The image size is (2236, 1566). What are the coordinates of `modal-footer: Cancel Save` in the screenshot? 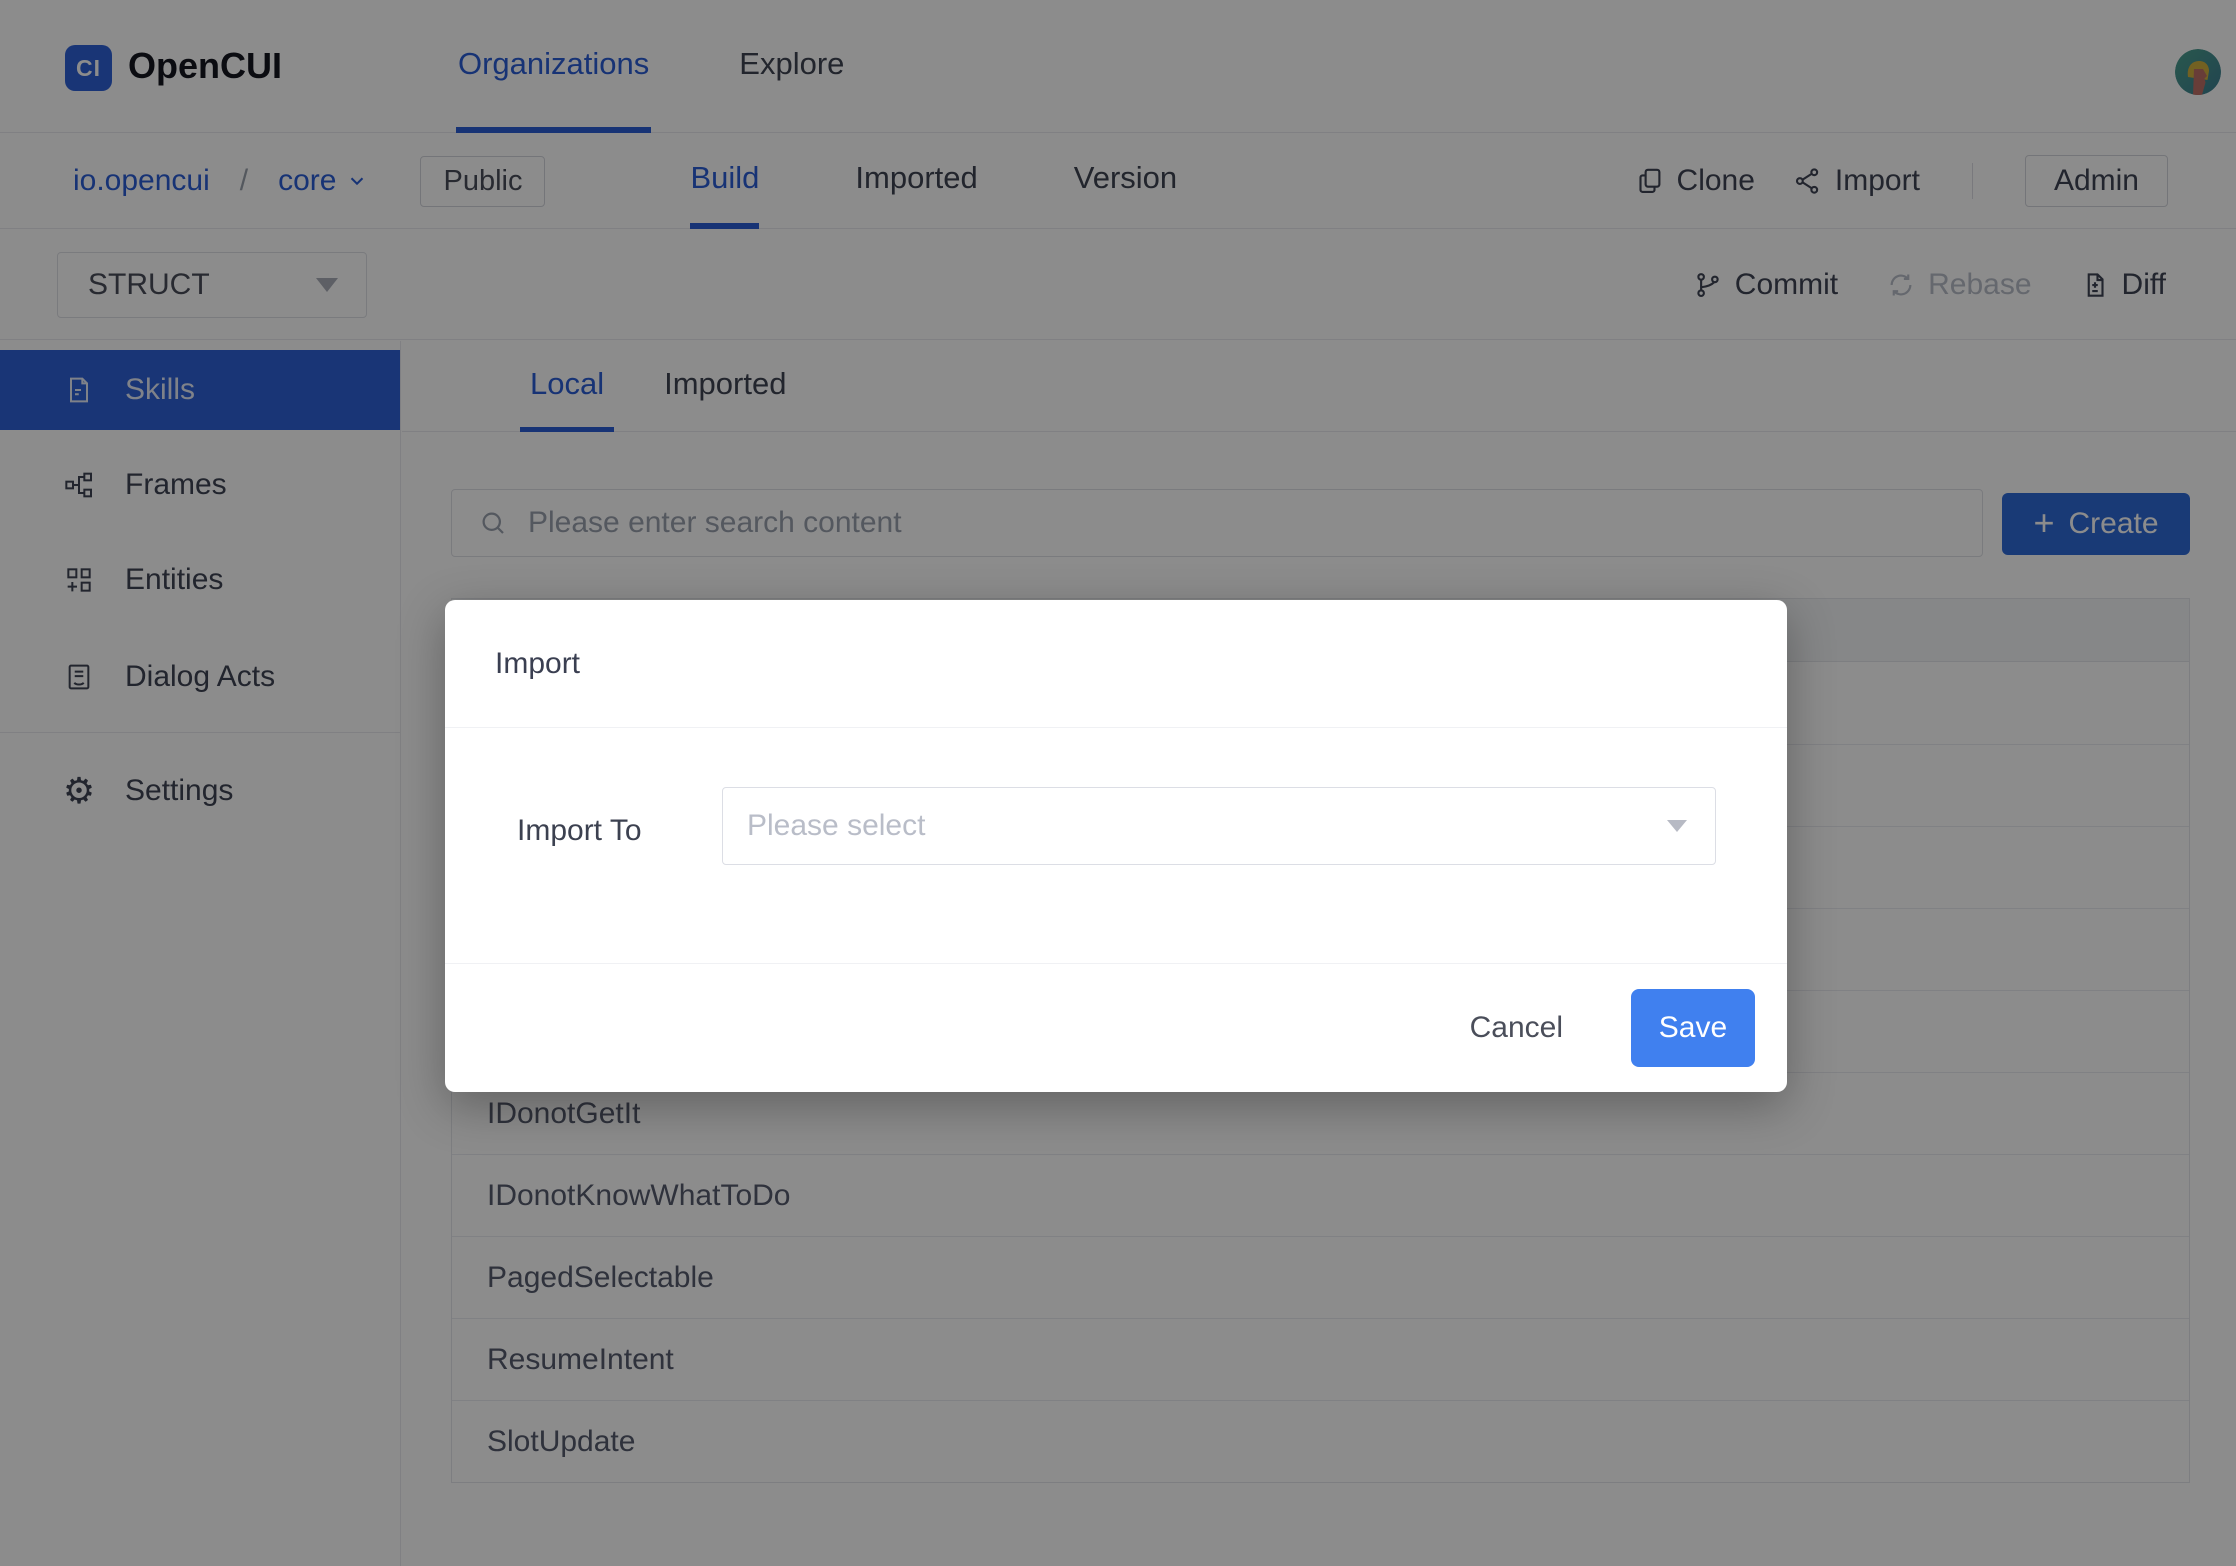 It's located at (1116, 1027).